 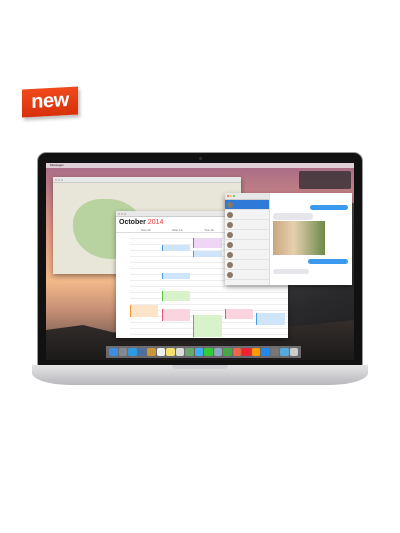 I want to click on new-badge: new, so click(x=50, y=102).